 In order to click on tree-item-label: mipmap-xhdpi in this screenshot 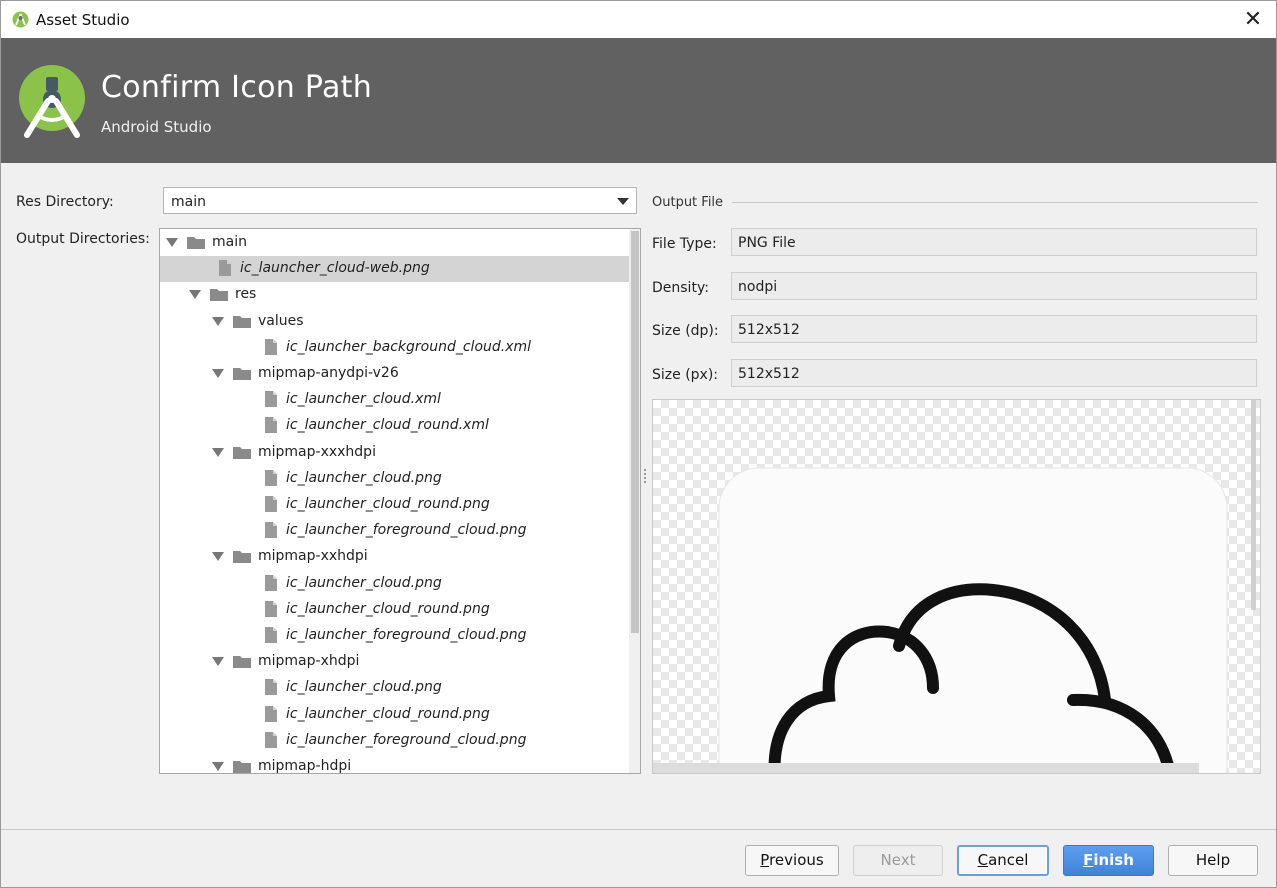, I will do `click(309, 661)`.